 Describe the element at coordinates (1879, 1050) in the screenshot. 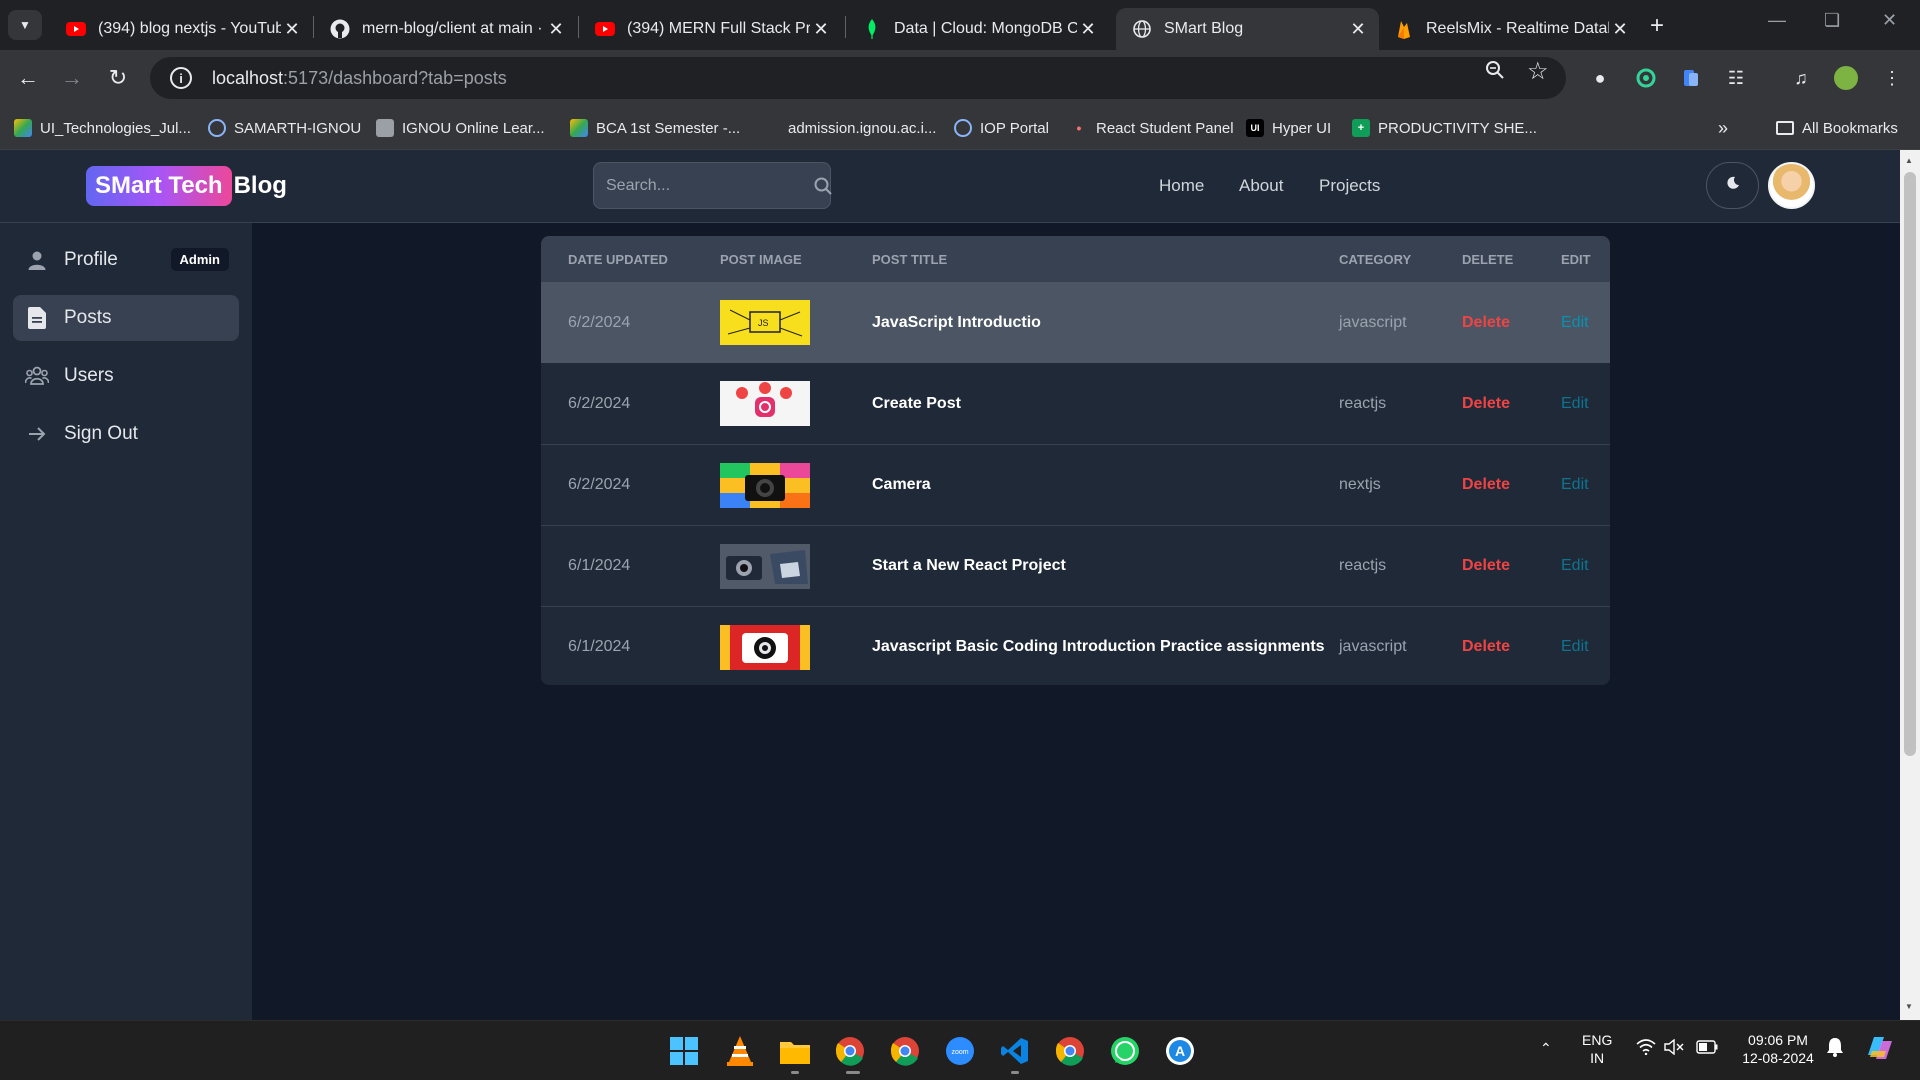

I see `copilot-icon` at that location.